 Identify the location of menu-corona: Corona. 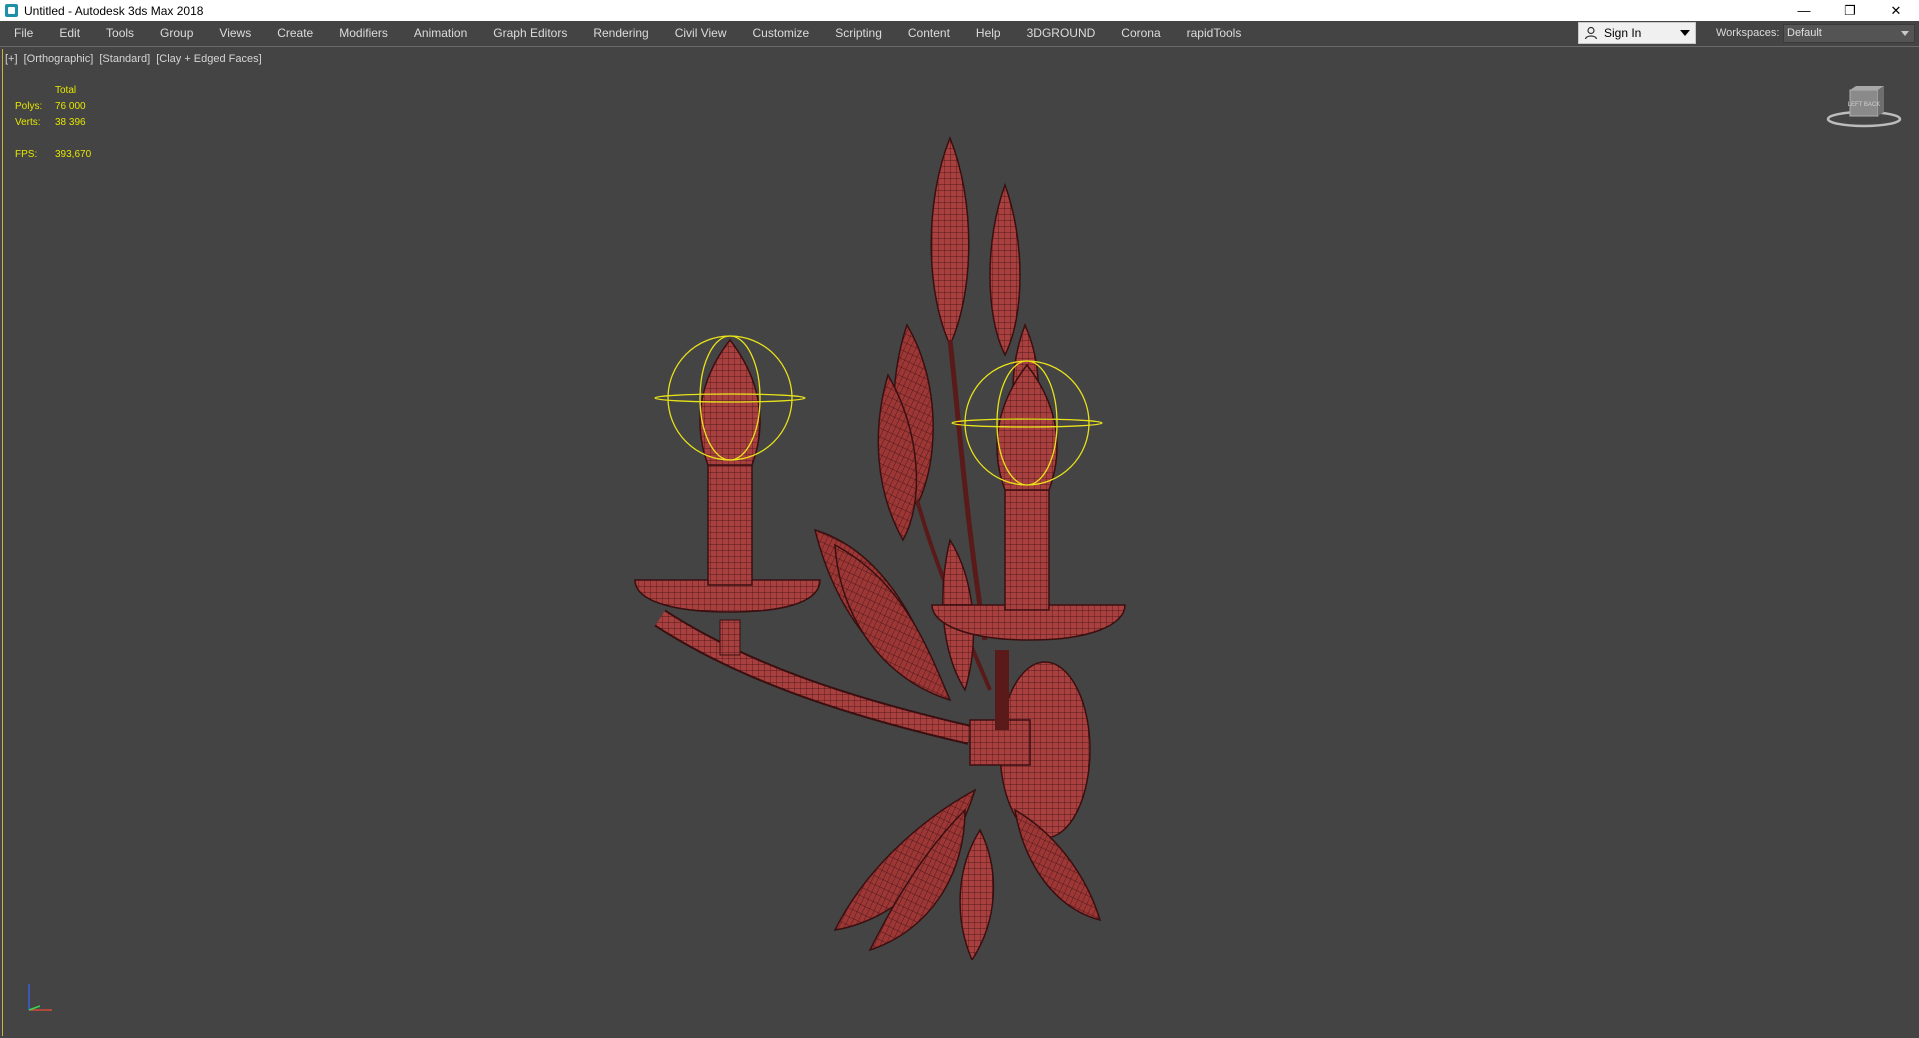
(1140, 33).